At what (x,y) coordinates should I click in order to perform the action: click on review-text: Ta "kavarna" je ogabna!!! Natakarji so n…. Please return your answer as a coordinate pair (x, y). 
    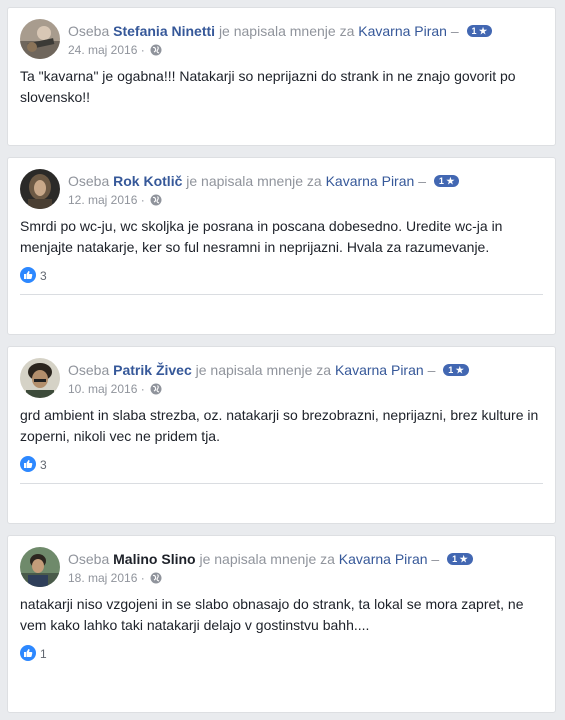
    Looking at the image, I should click on (268, 86).